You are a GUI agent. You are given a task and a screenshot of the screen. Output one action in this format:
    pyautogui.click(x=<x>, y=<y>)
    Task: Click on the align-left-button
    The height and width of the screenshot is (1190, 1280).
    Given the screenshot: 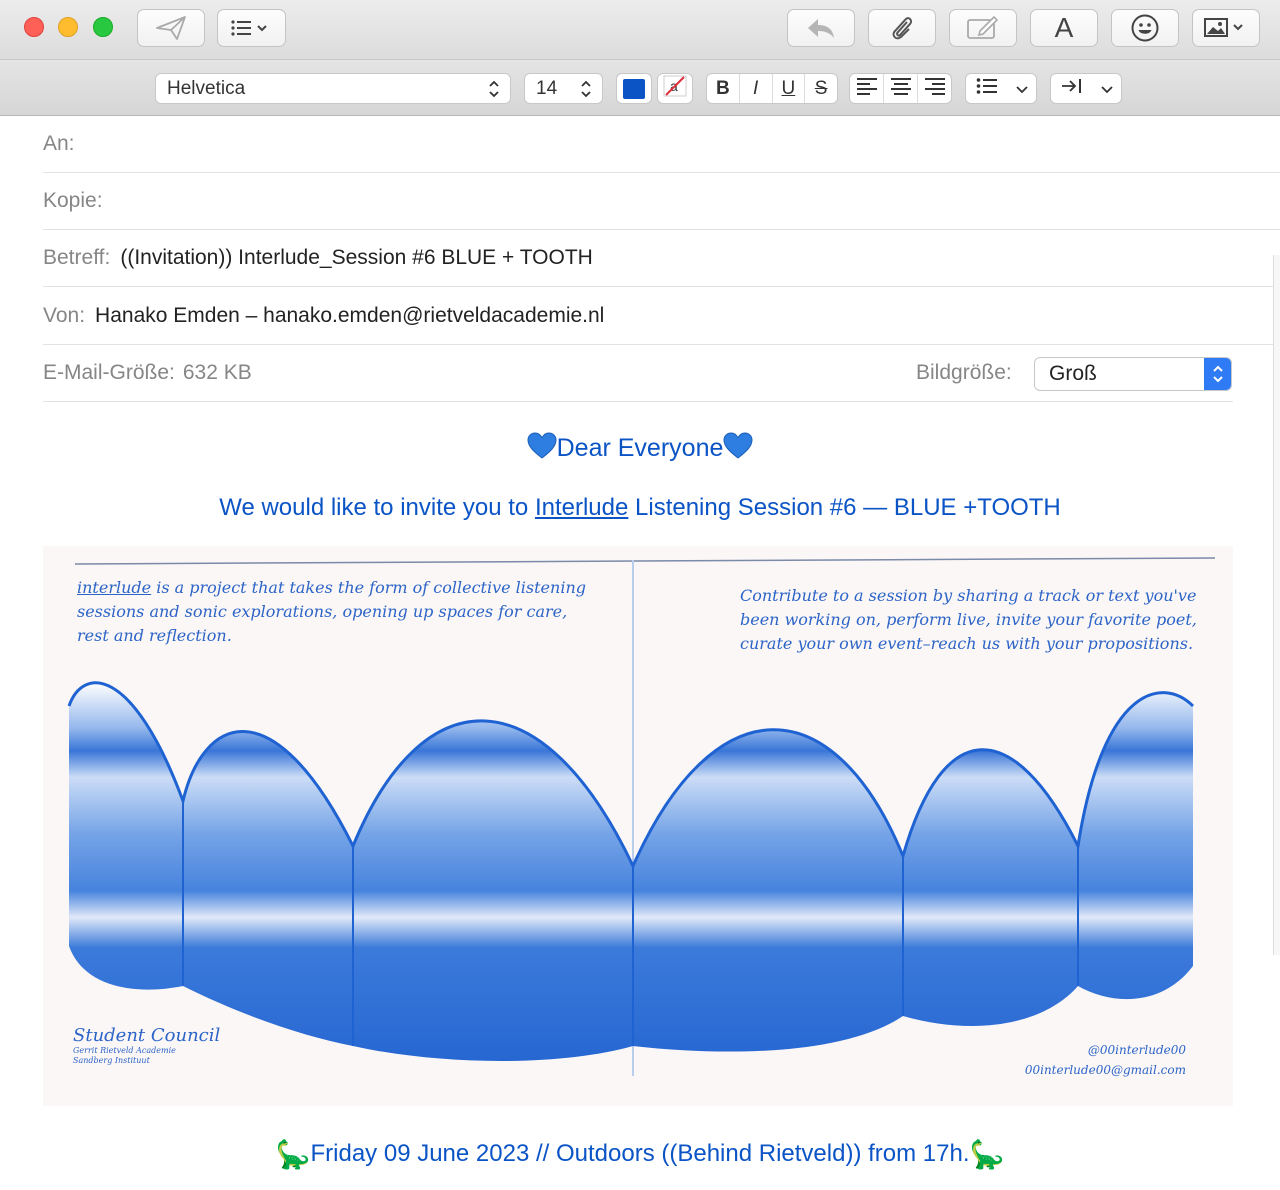 What is the action you would take?
    pyautogui.click(x=867, y=88)
    